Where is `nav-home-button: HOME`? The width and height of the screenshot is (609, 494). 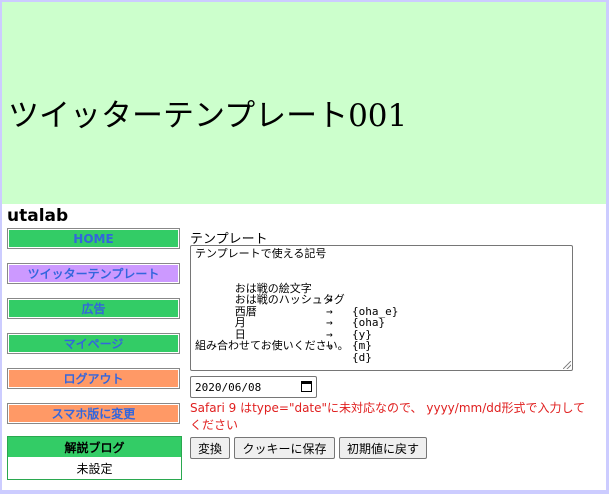 nav-home-button: HOME is located at coordinates (93, 238).